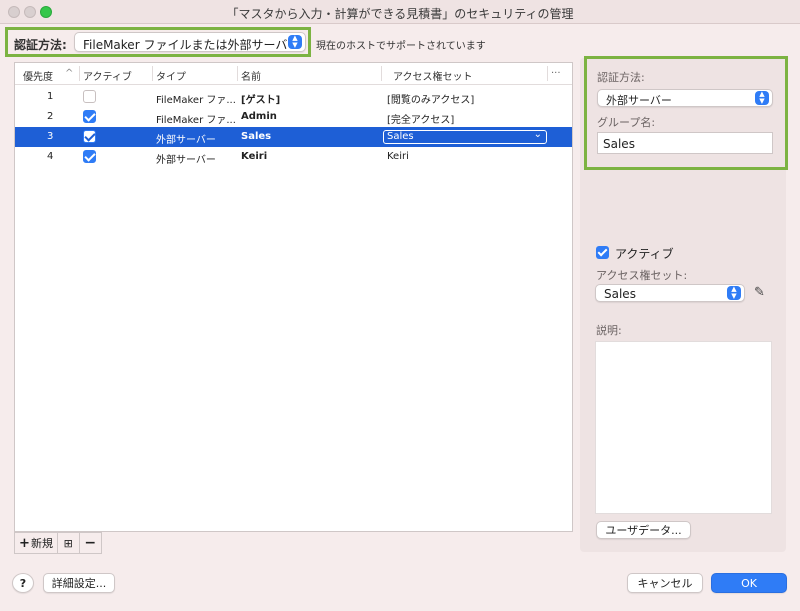 This screenshot has width=800, height=611. I want to click on ok-button: OK, so click(749, 583).